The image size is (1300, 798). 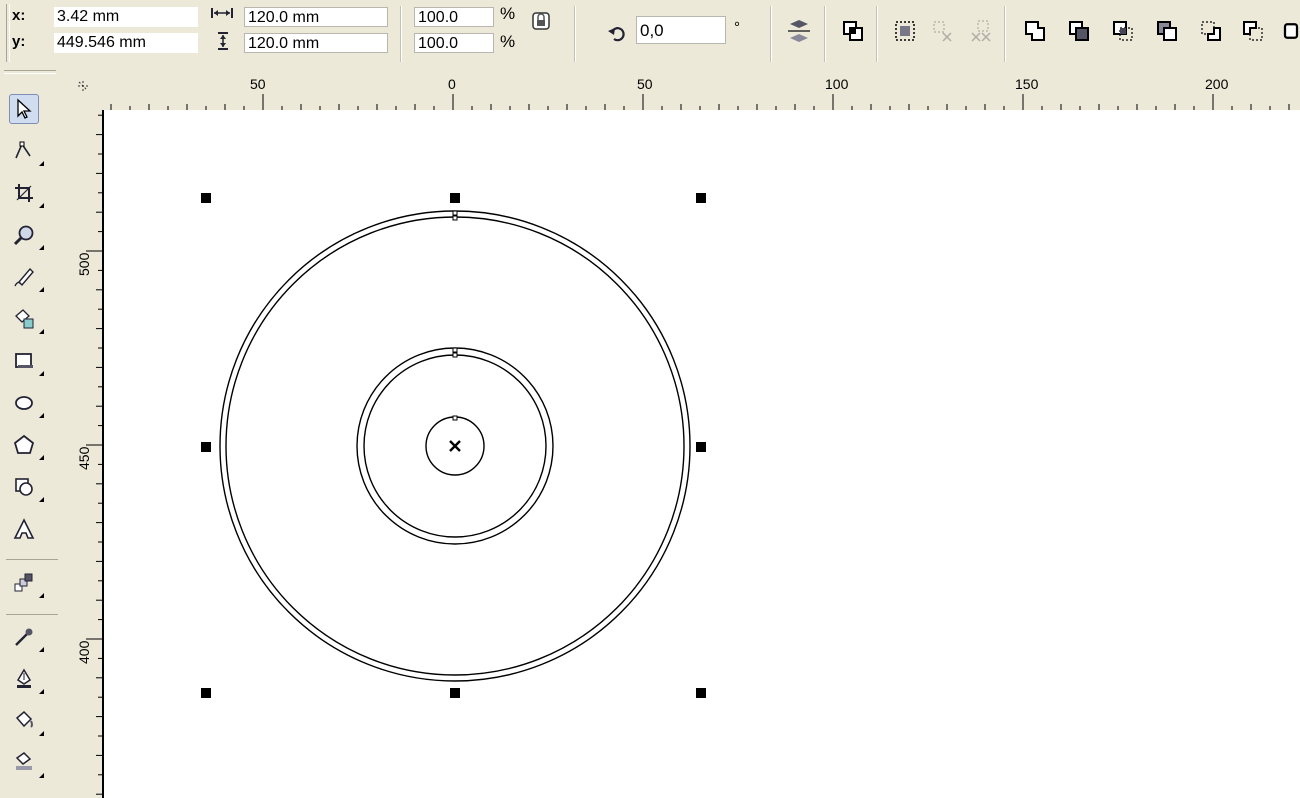 What do you see at coordinates (455, 693) in the screenshot?
I see `selection-handle-bottom` at bounding box center [455, 693].